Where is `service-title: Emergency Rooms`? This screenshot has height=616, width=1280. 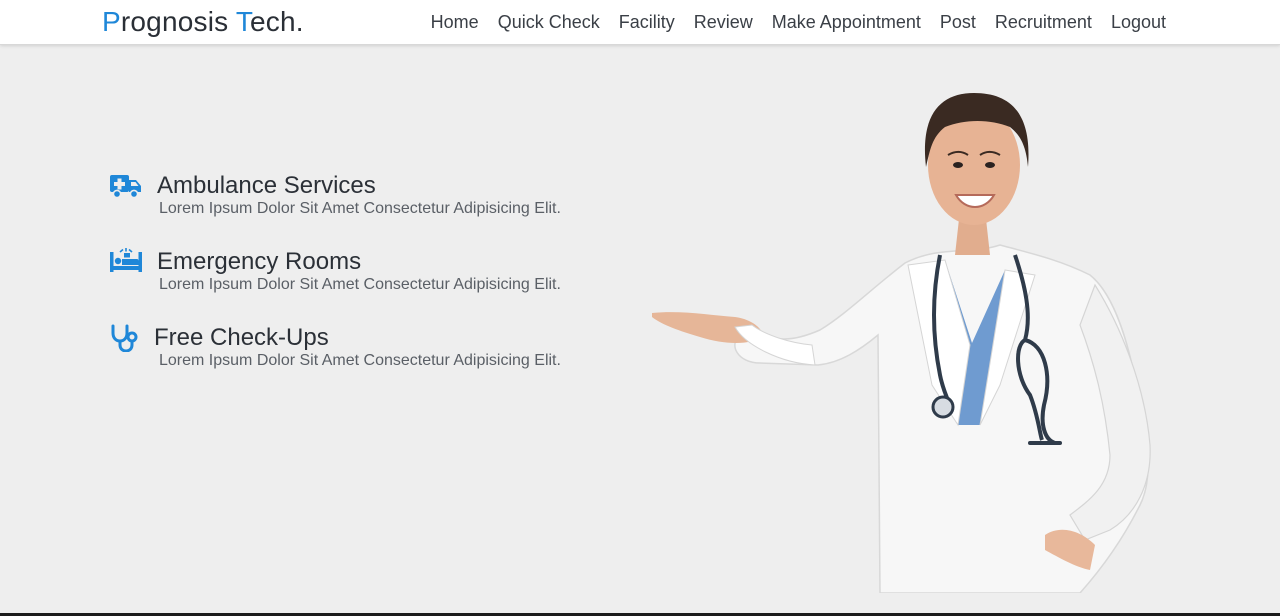 service-title: Emergency Rooms is located at coordinates (259, 261).